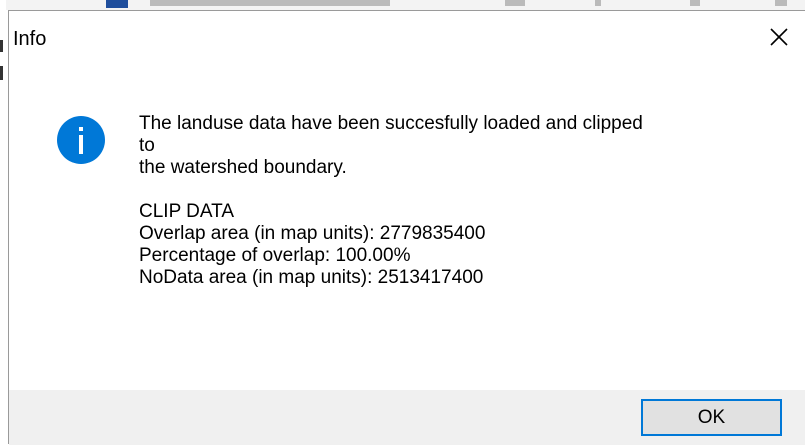 The image size is (805, 445). Describe the element at coordinates (3, 222) in the screenshot. I see `background-window-edge` at that location.